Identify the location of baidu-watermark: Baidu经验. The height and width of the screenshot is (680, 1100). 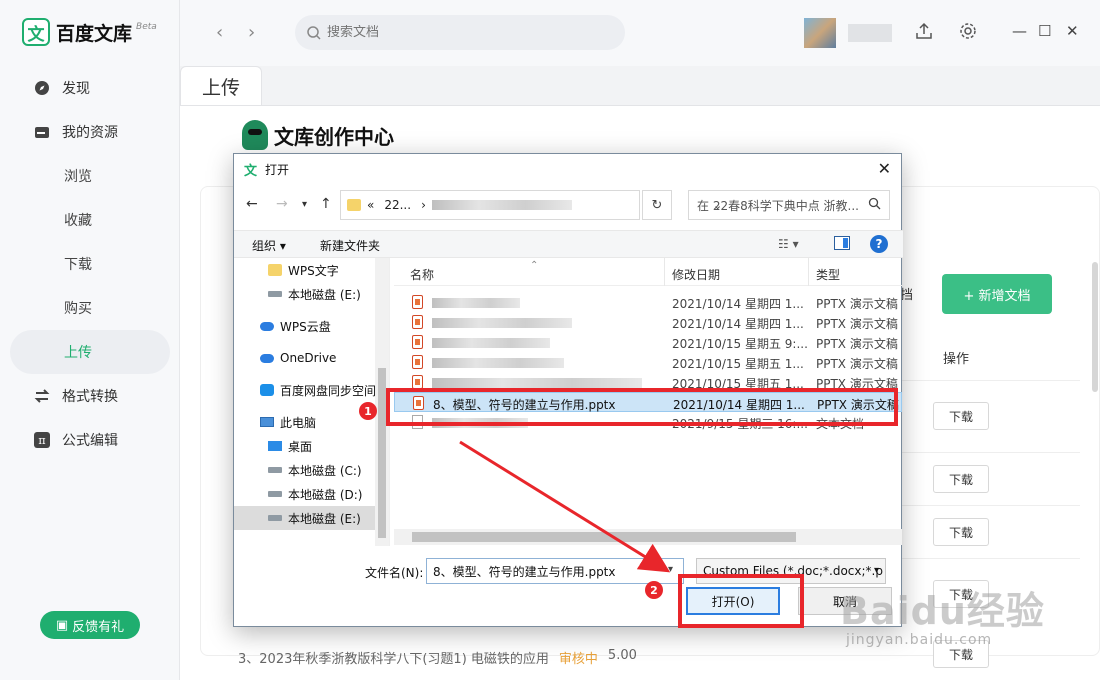
(942, 611).